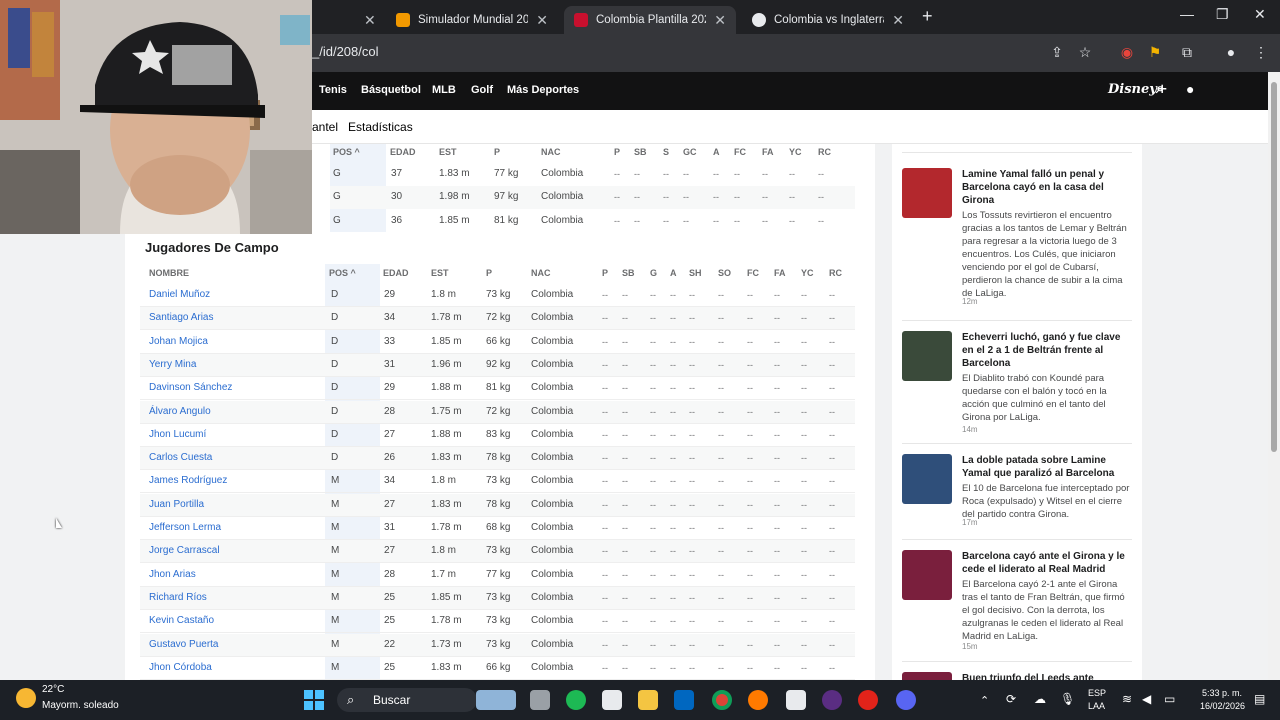 The height and width of the screenshot is (720, 1280). Describe the element at coordinates (1127, 52) in the screenshot. I see `extension-record-icon: ◉` at that location.